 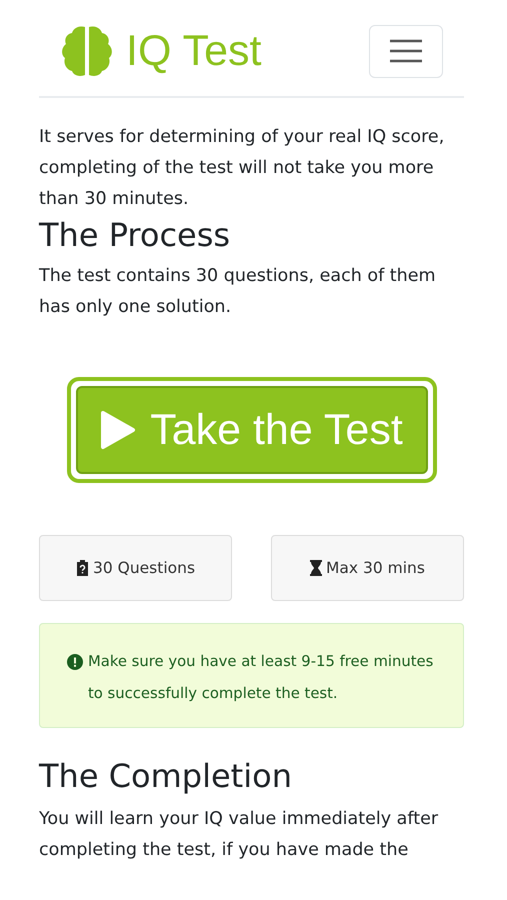 I want to click on section-heading: The Process, so click(x=135, y=235).